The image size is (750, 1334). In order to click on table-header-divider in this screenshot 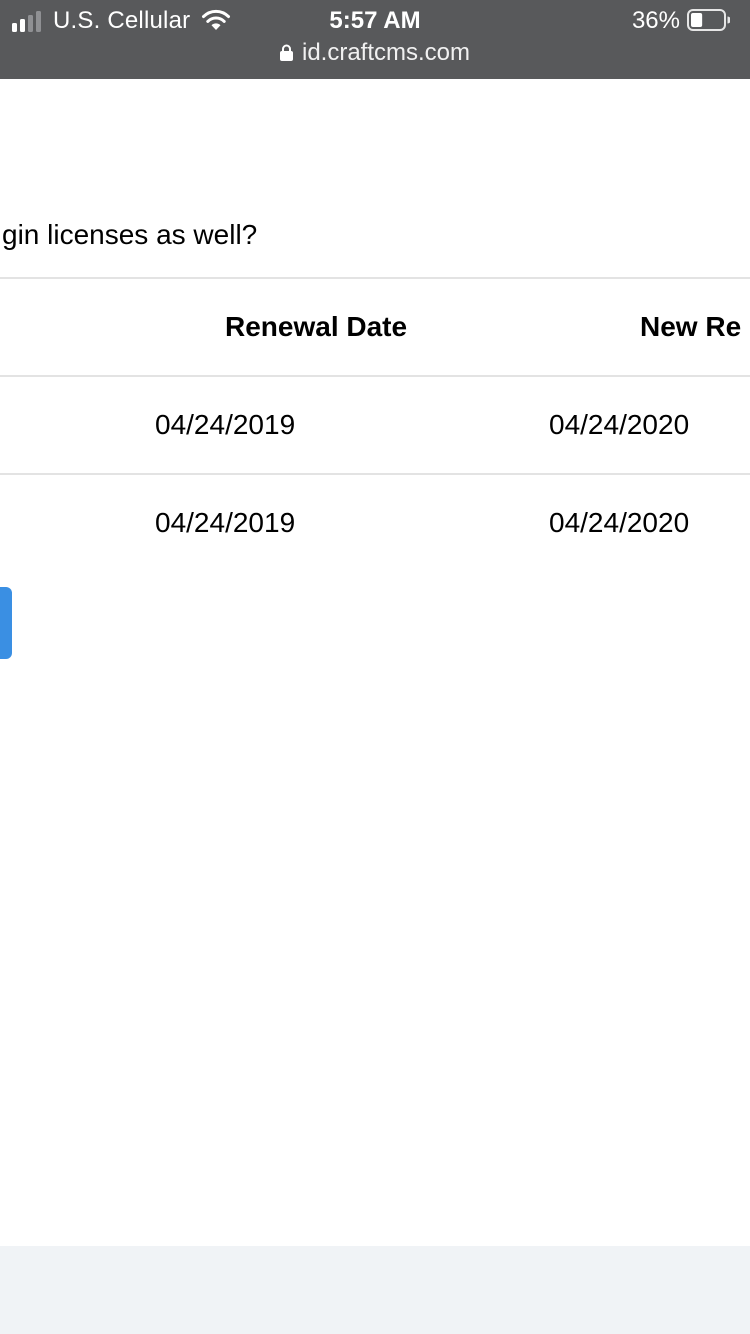, I will do `click(375, 376)`.